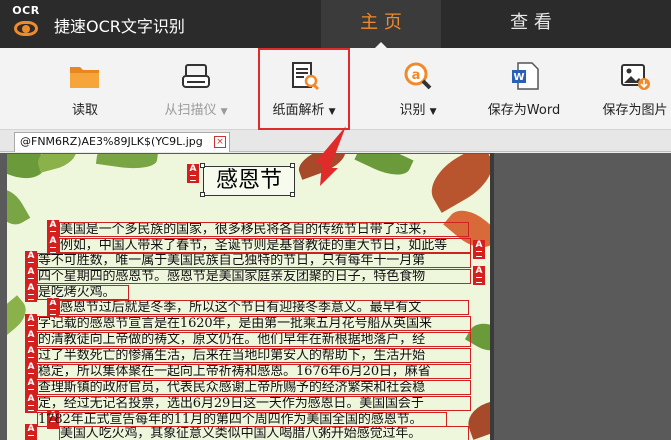 The height and width of the screenshot is (440, 671). What do you see at coordinates (254, 323) in the screenshot?
I see `text-line: 字记载的感恩节宣言是在1620年，是由第一批乘五月花号船从英国来` at bounding box center [254, 323].